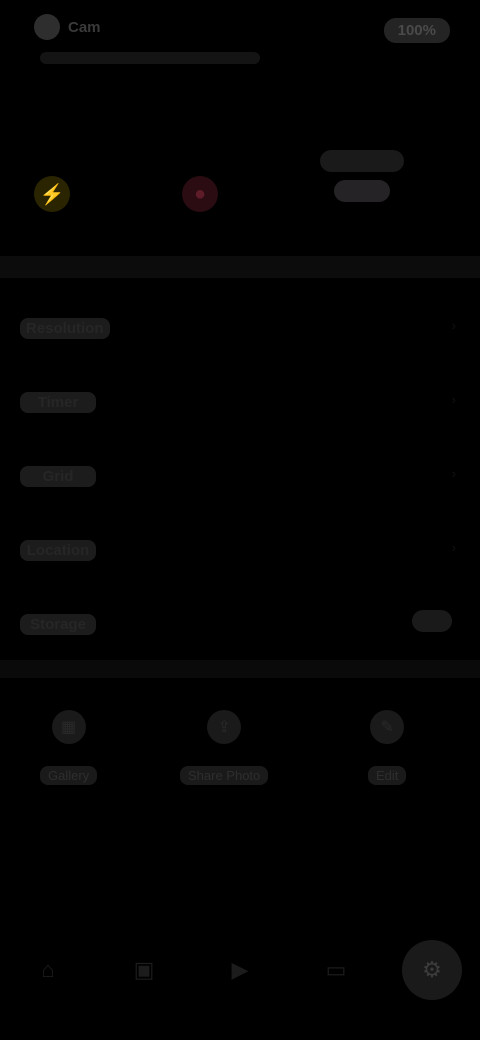 This screenshot has width=480, height=1040. I want to click on settings-icon: ⚙, so click(432, 970).